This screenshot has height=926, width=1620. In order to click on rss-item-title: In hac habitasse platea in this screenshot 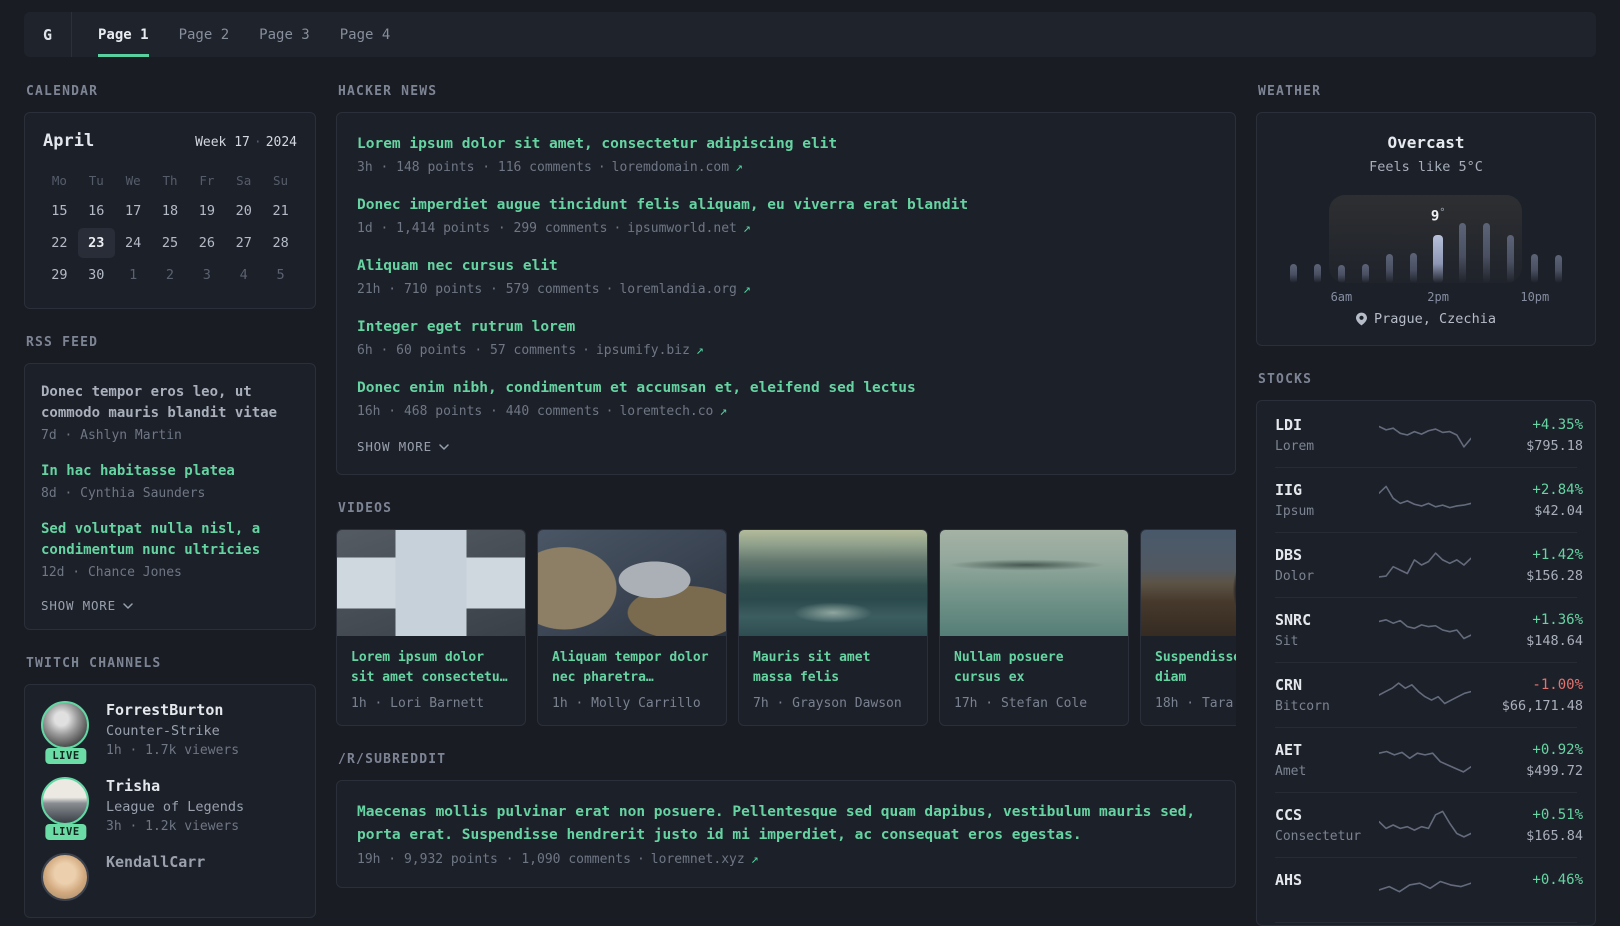, I will do `click(170, 471)`.